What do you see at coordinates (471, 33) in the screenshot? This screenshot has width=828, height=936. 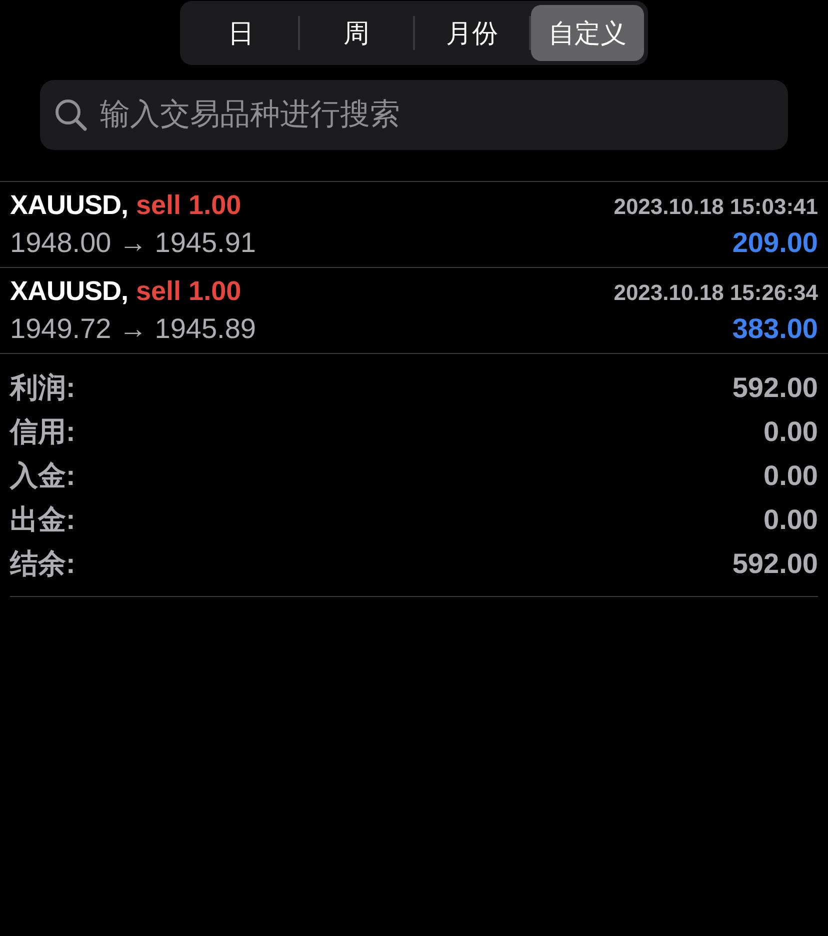 I see `period-tab: 月份` at bounding box center [471, 33].